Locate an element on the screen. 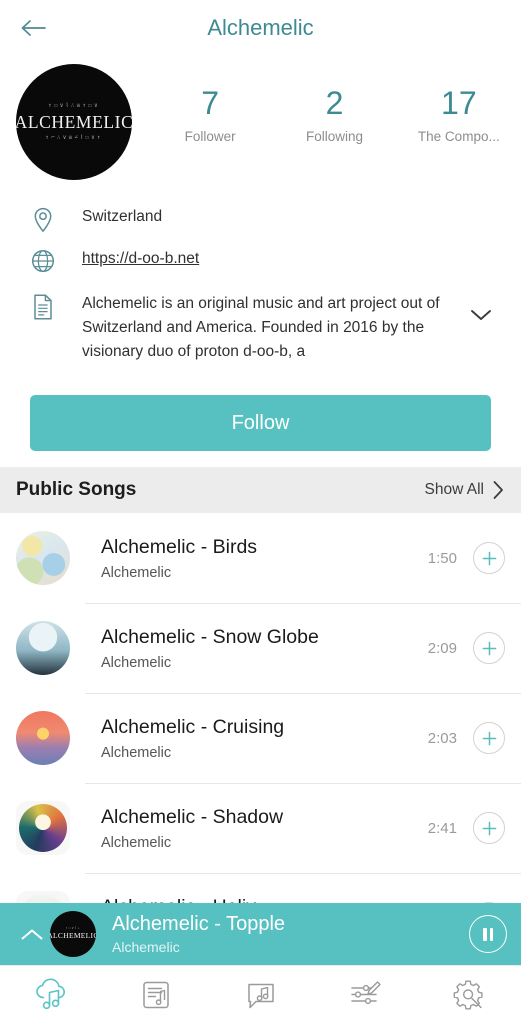 This screenshot has height=1024, width=521. chevron-right-icon is located at coordinates (498, 490).